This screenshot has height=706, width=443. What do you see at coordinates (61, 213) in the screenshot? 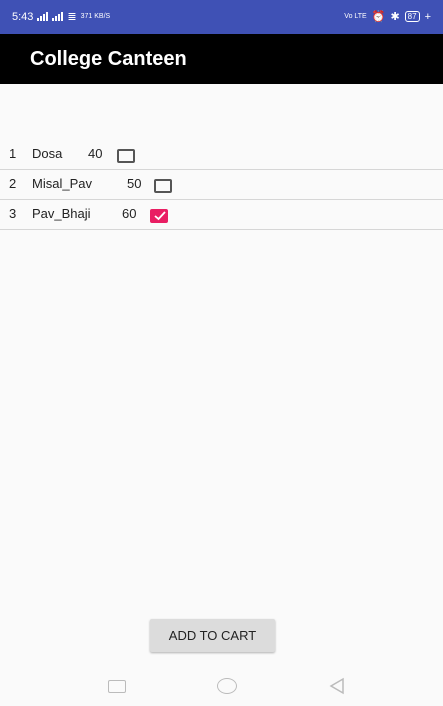
I see `item-name: Pav_Bhaji` at bounding box center [61, 213].